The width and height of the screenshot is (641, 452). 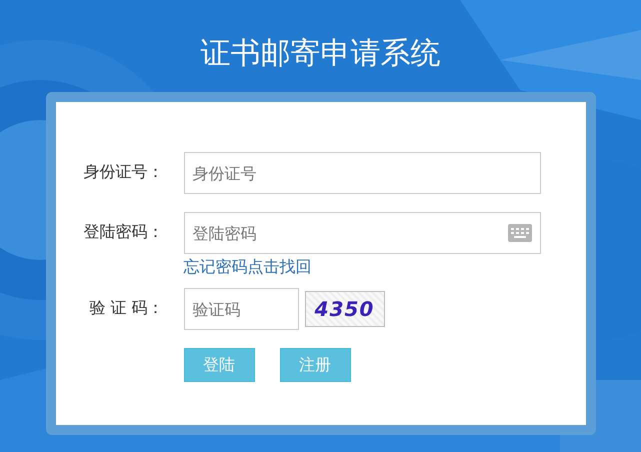 What do you see at coordinates (362, 233) in the screenshot?
I see `password-field: 登陆密码` at bounding box center [362, 233].